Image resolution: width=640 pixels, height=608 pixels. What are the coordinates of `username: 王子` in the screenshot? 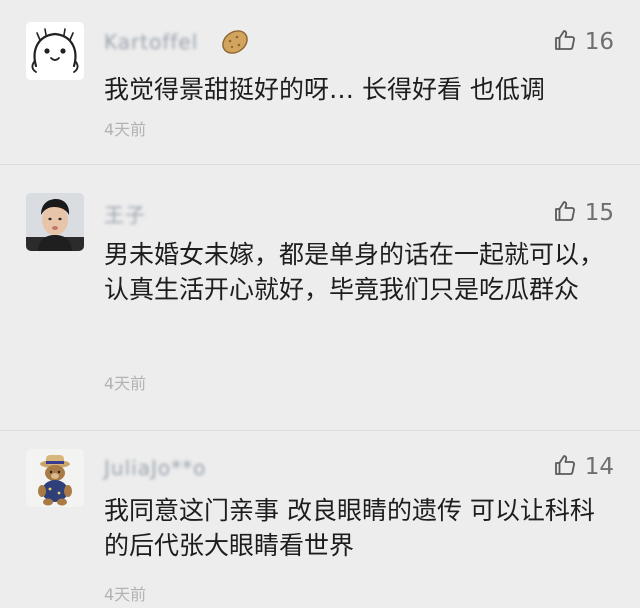 It's located at (125, 213).